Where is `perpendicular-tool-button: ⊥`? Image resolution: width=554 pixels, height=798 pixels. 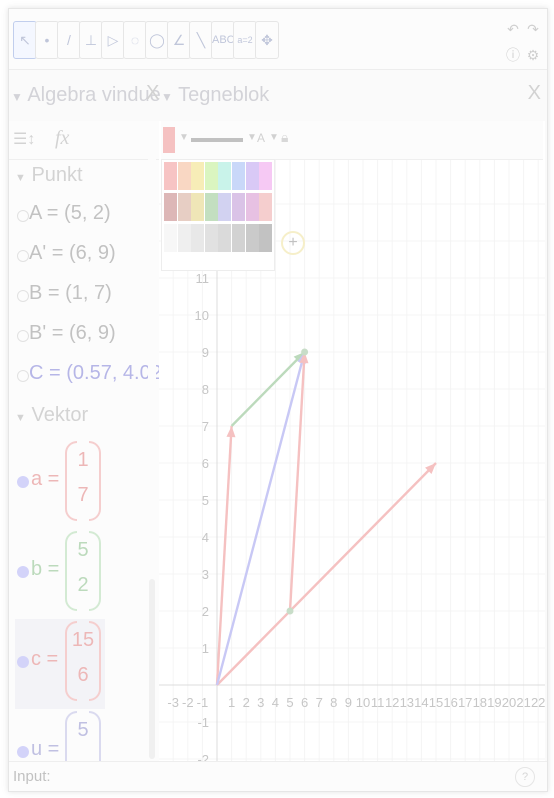
perpendicular-tool-button: ⊥ is located at coordinates (91, 40).